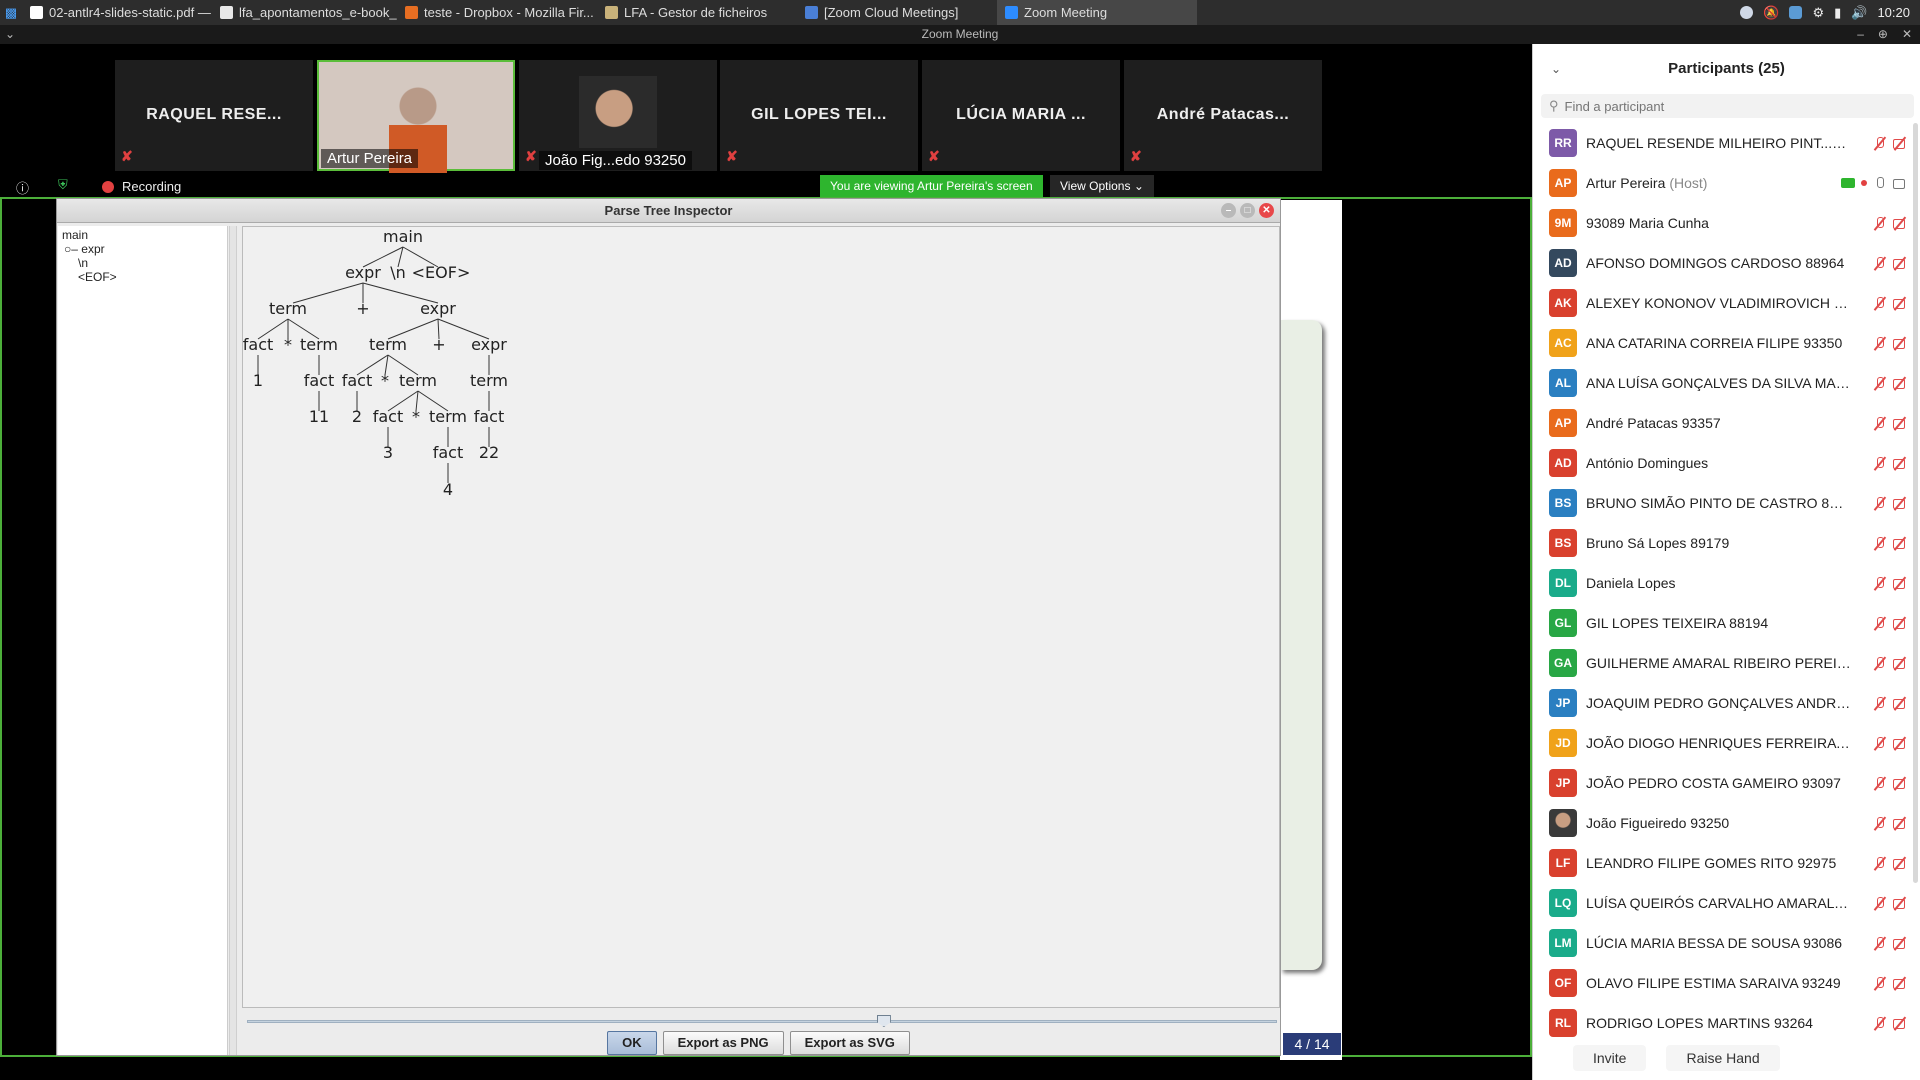  Describe the element at coordinates (1711, 863) in the screenshot. I see `participant-name-text: LEANDRO FILIPE GOMES RITO 92975` at that location.